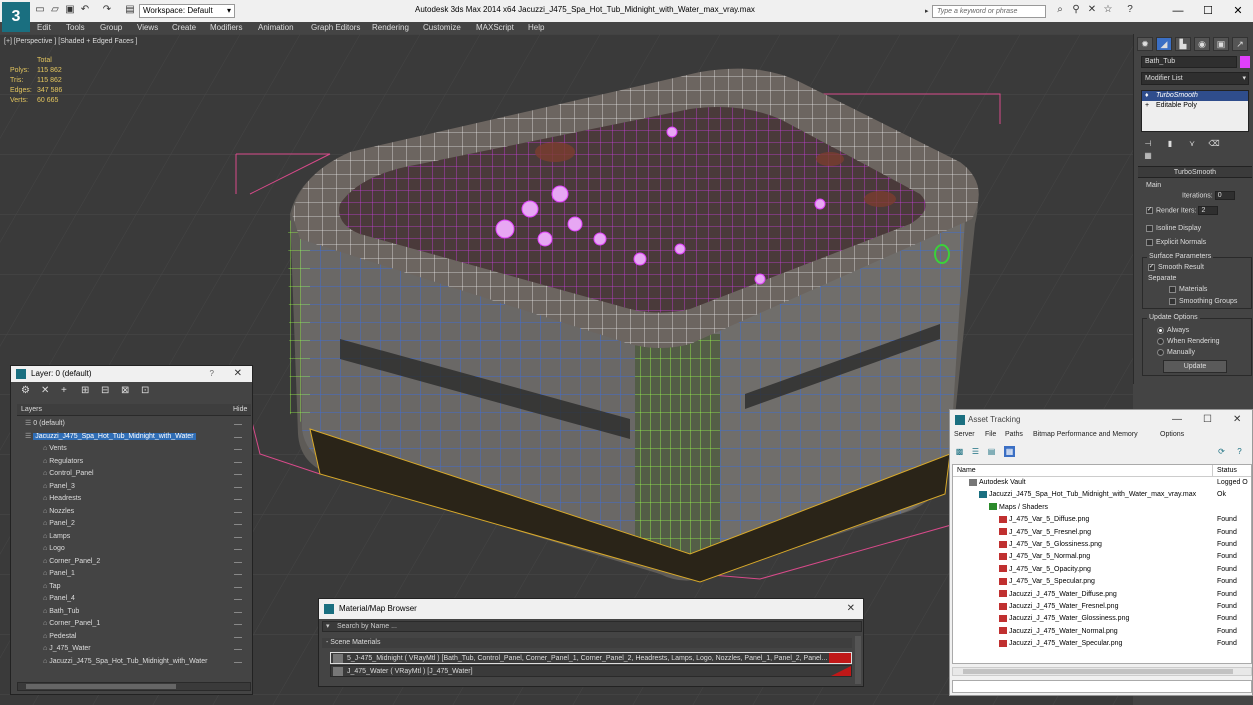 Image resolution: width=1253 pixels, height=705 pixels. I want to click on scrollbar-thumb, so click(1098, 671).